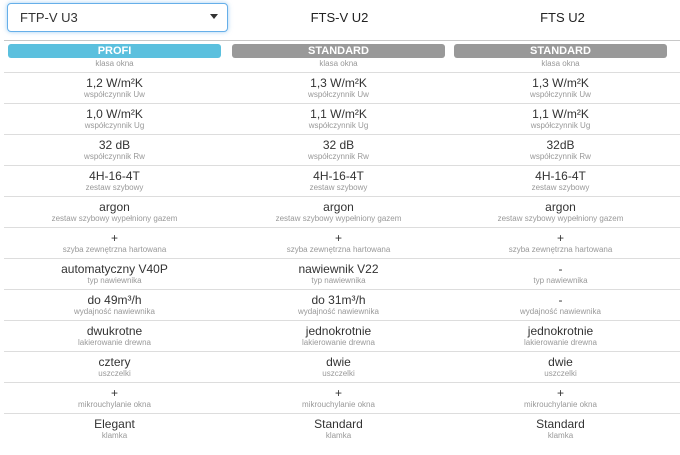 The width and height of the screenshot is (680, 455). I want to click on cell-value: jednokrotnie, so click(560, 331).